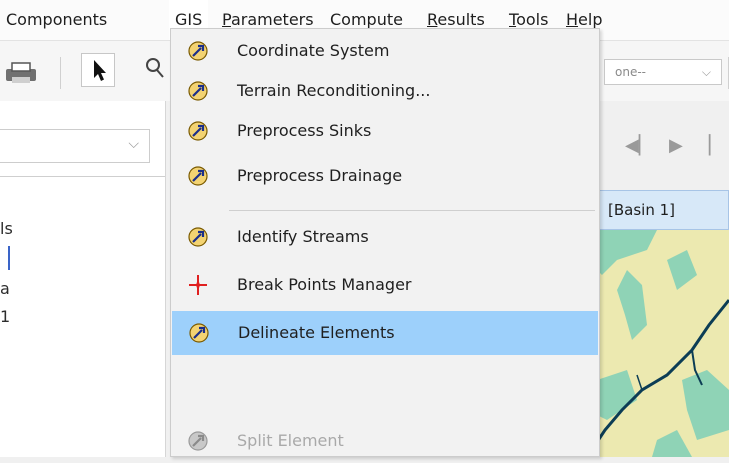  I want to click on menu-item-delineate-elements: Delineate Elements, so click(385, 333).